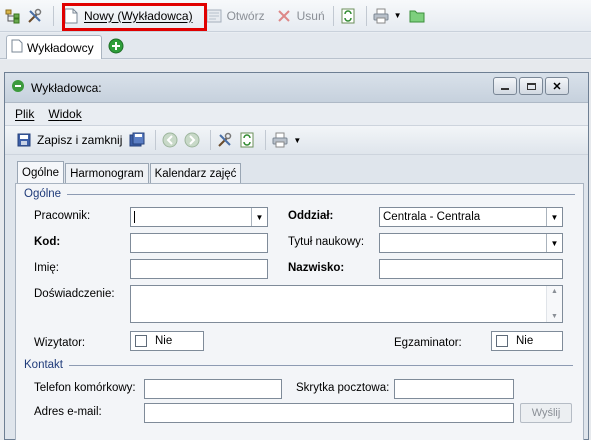 The width and height of the screenshot is (591, 440). Describe the element at coordinates (432, 217) in the screenshot. I see `branch-value: Centrala - Centrala` at that location.